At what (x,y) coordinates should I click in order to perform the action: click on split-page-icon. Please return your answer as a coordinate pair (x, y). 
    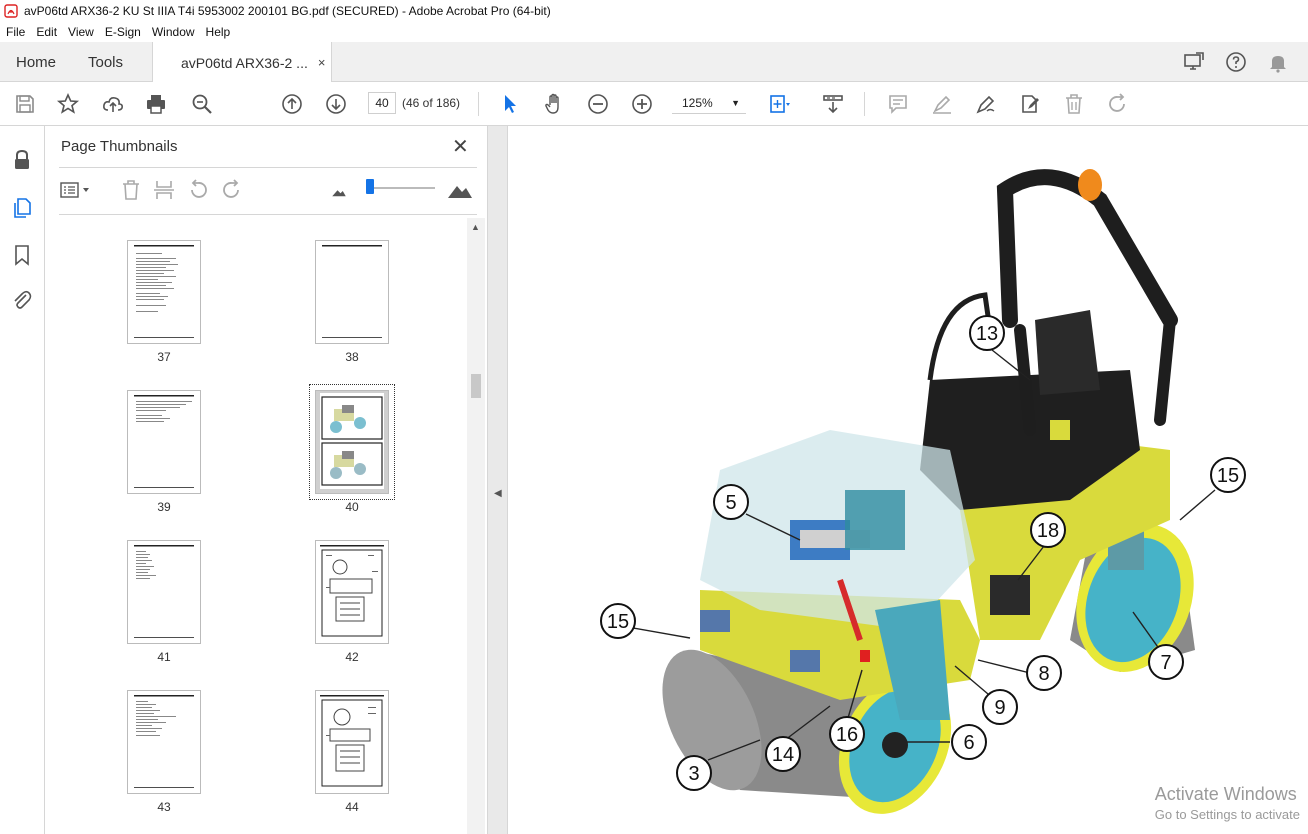
    Looking at the image, I should click on (164, 190).